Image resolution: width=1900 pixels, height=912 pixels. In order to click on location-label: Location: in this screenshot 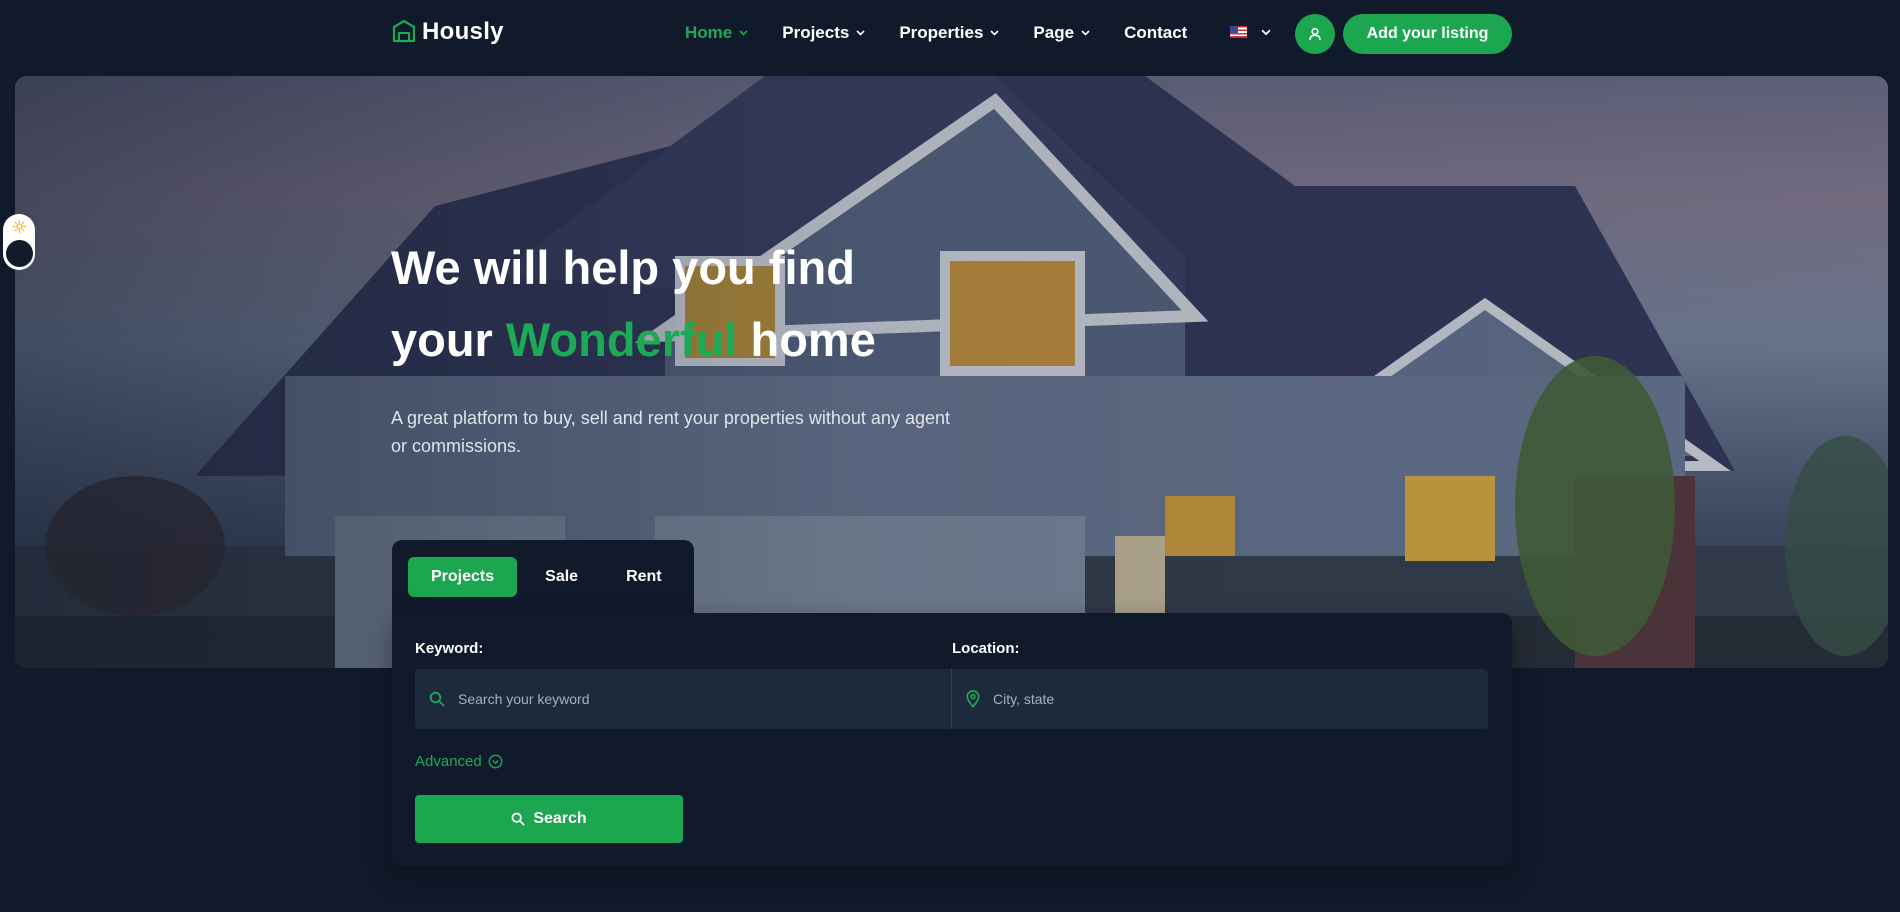, I will do `click(986, 648)`.